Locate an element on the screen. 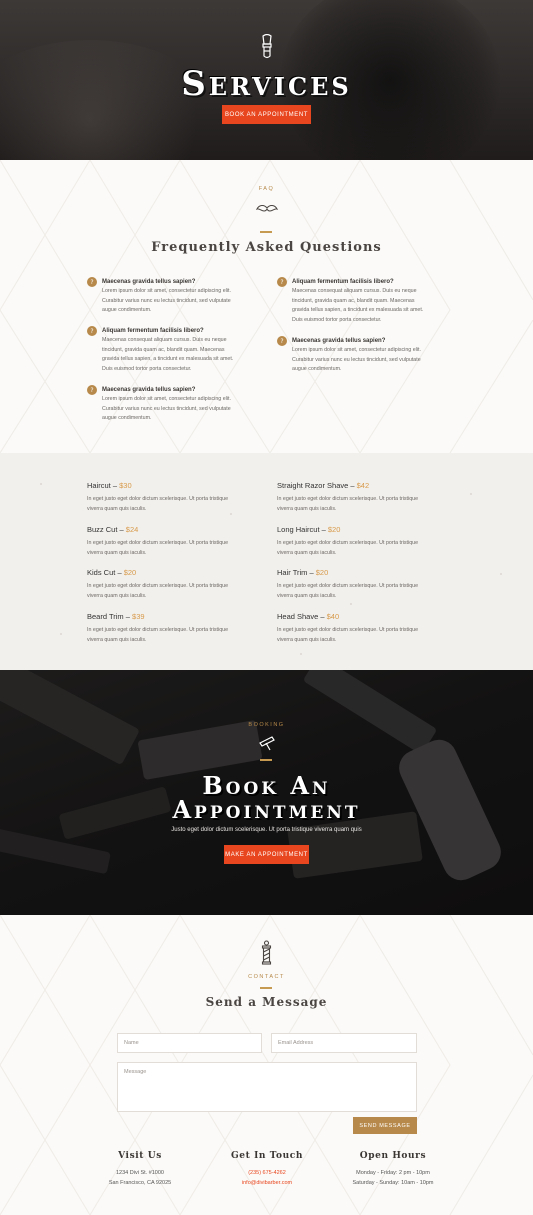 This screenshot has height=1215, width=533. shaving-brush-icon is located at coordinates (267, 46).